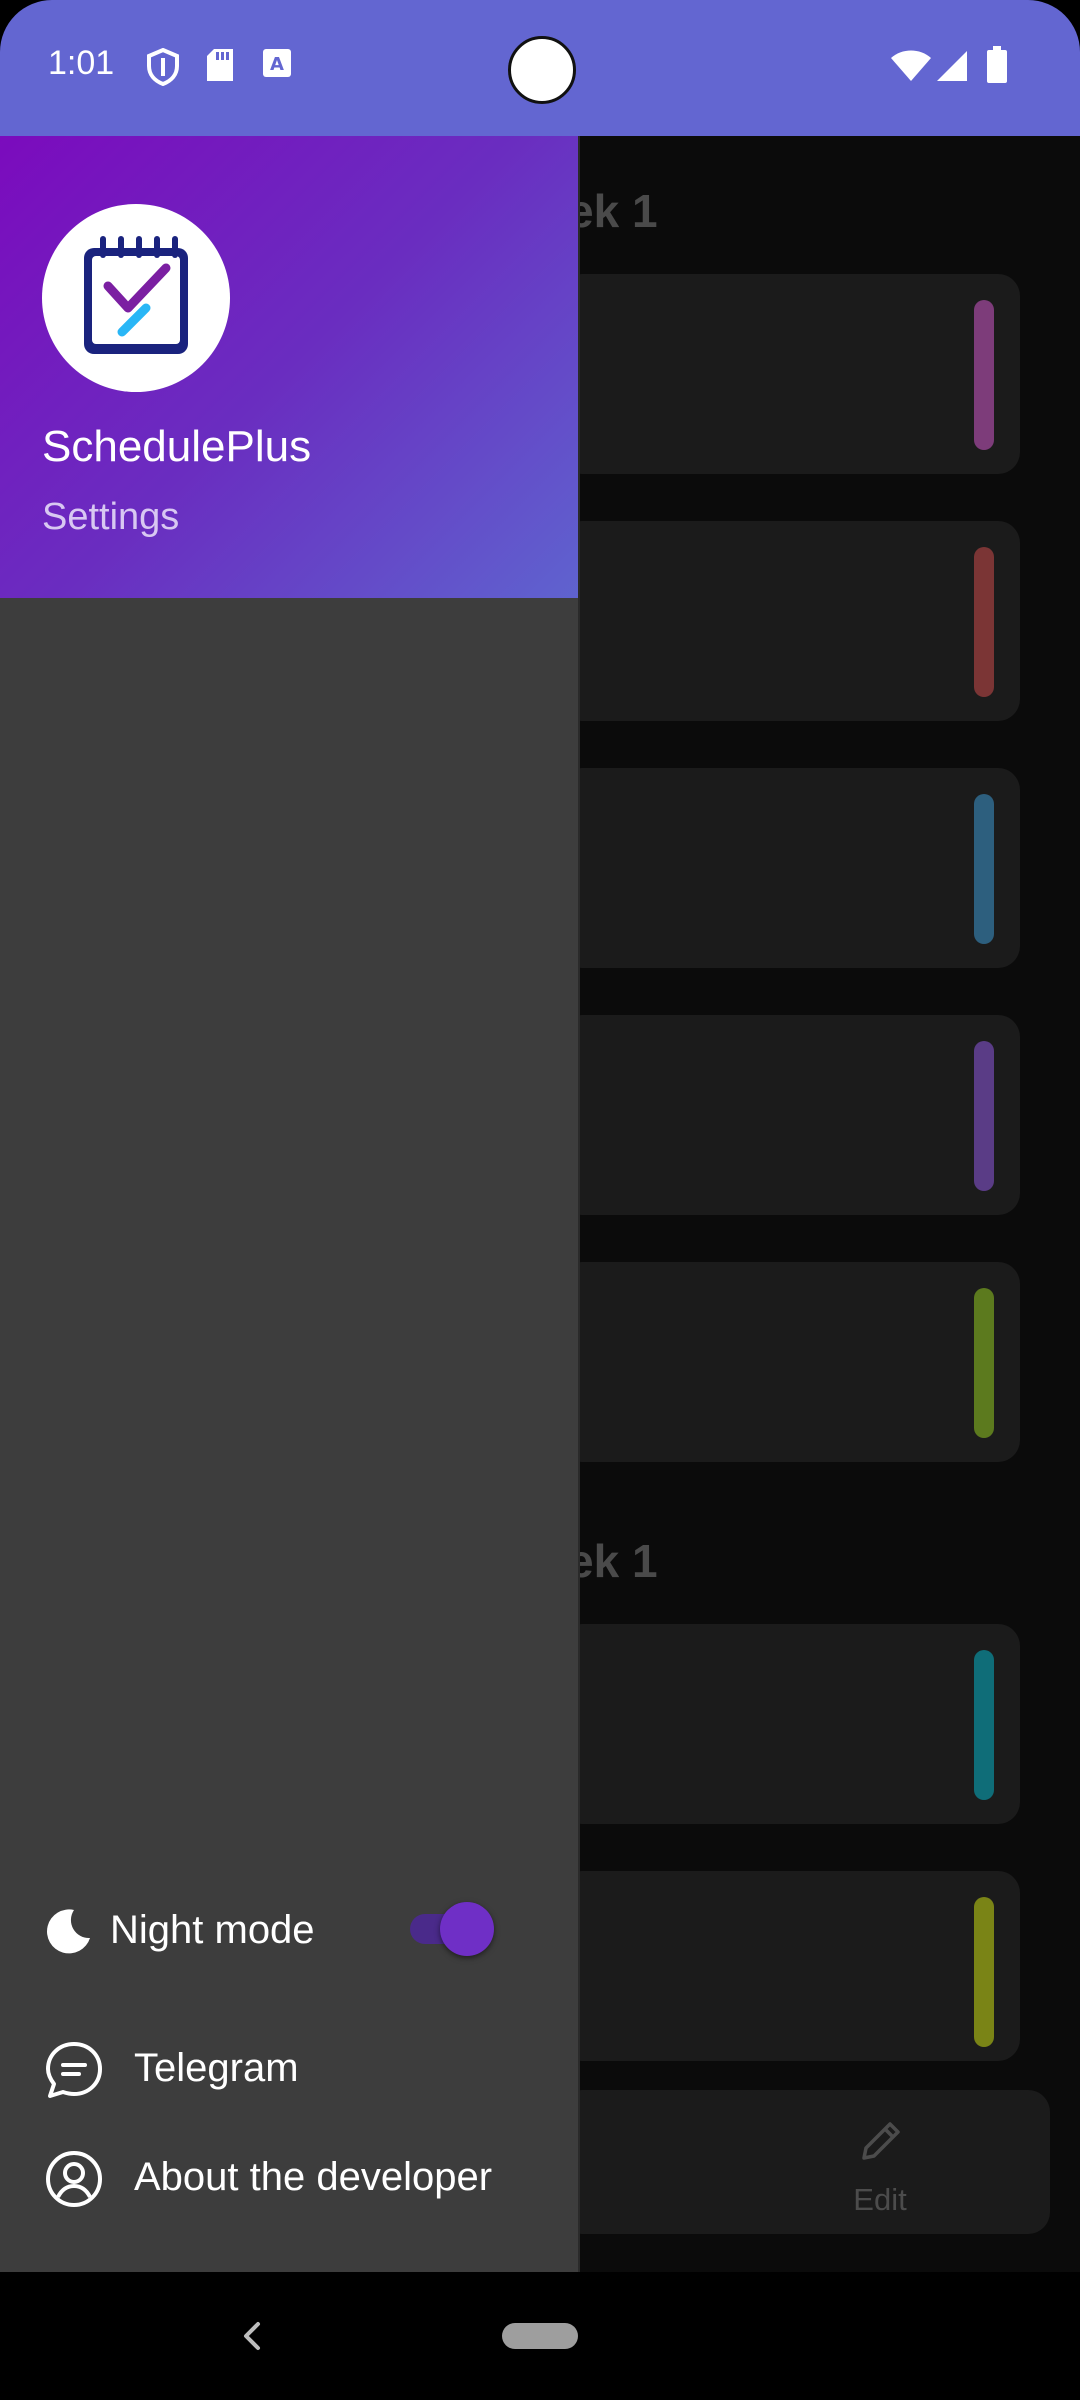  I want to click on app-name: SchedulePlus, so click(177, 446).